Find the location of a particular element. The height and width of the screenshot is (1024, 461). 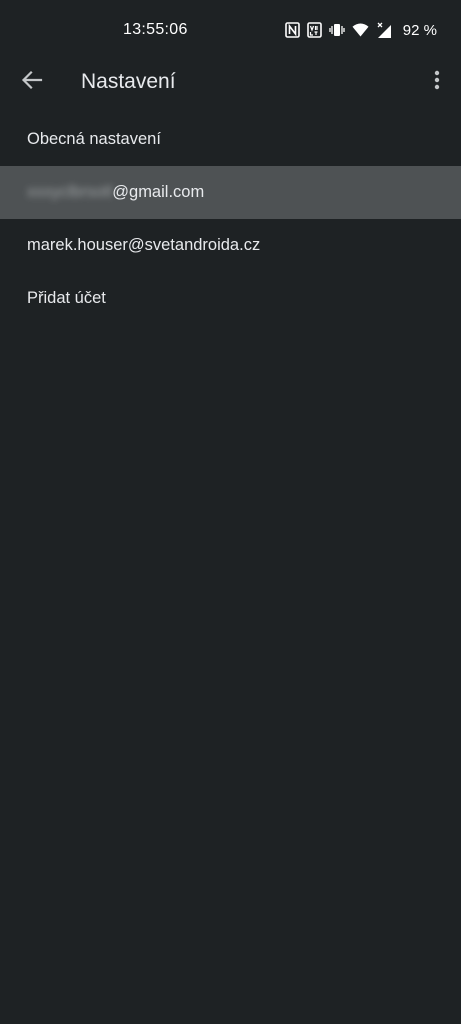

cell-signal-icon is located at coordinates (384, 30).